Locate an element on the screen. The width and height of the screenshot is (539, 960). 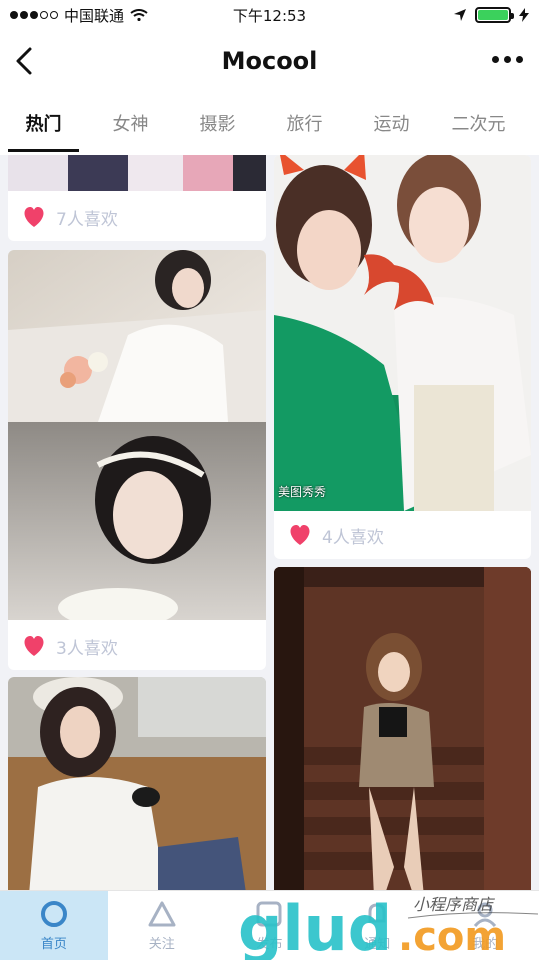
feed-card is located at coordinates (137, 783).